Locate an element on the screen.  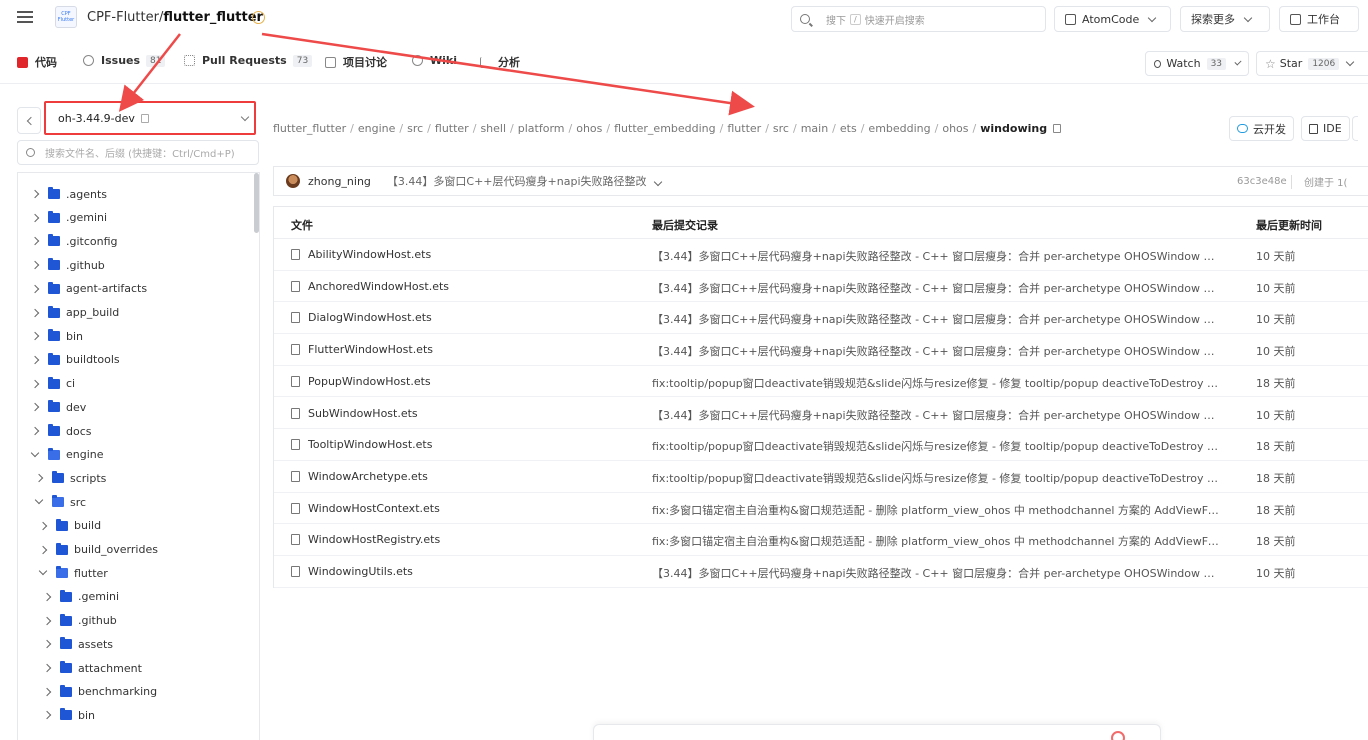
tree-scrollbar is located at coordinates (256, 203).